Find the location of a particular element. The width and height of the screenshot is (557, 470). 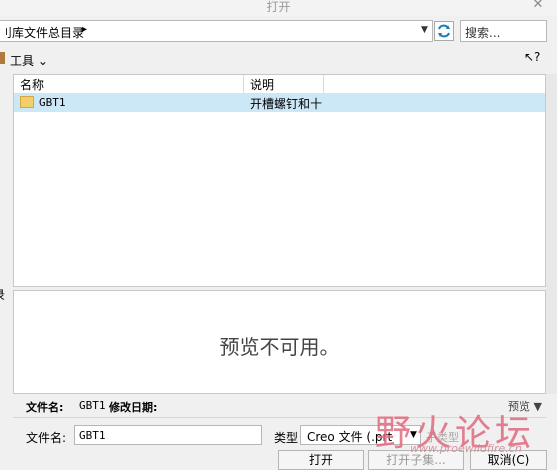

list-header: 名称 说明 is located at coordinates (279, 84).